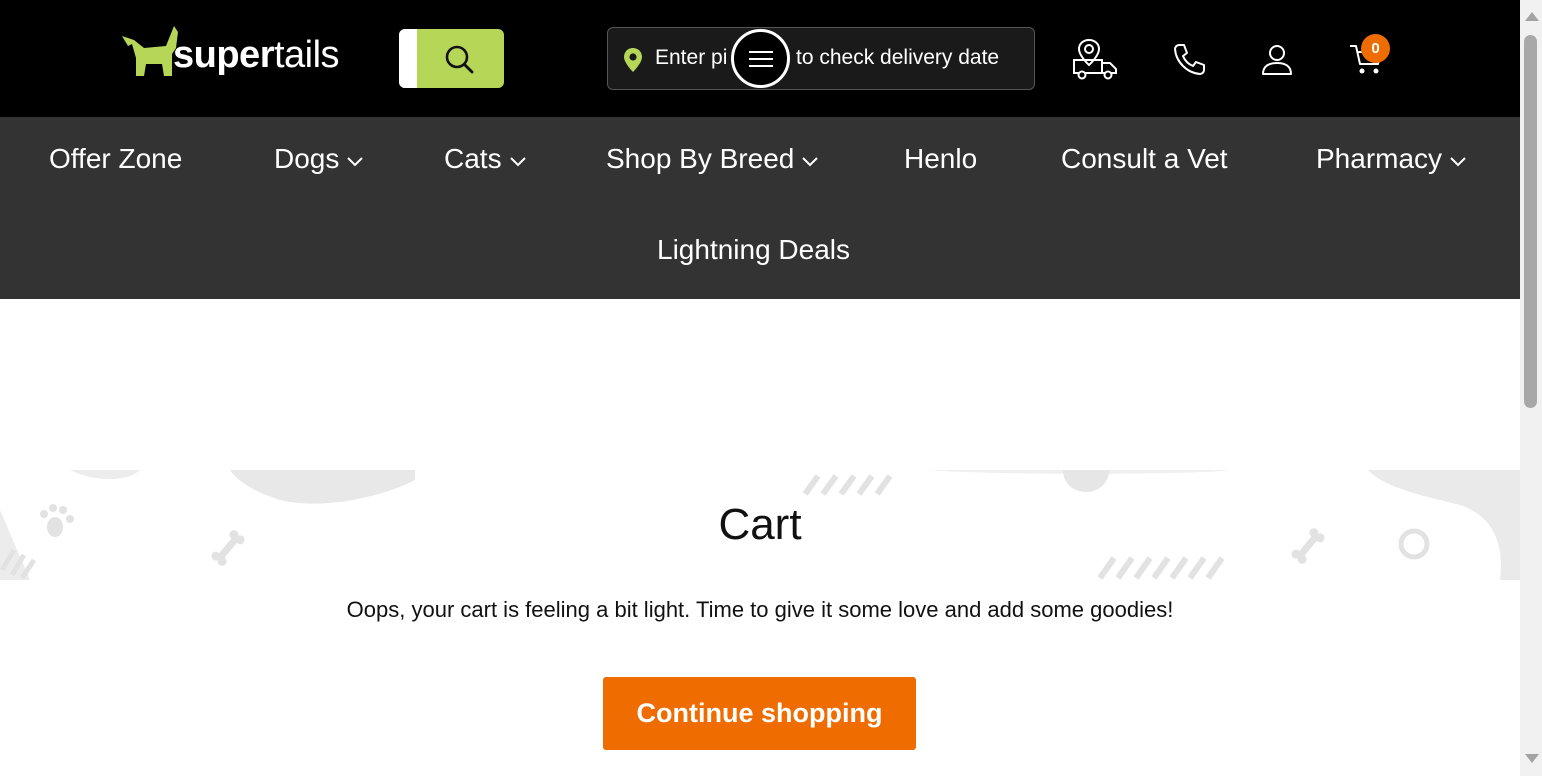 The image size is (1542, 776). I want to click on nav-item-dogs: Dogs, so click(319, 159).